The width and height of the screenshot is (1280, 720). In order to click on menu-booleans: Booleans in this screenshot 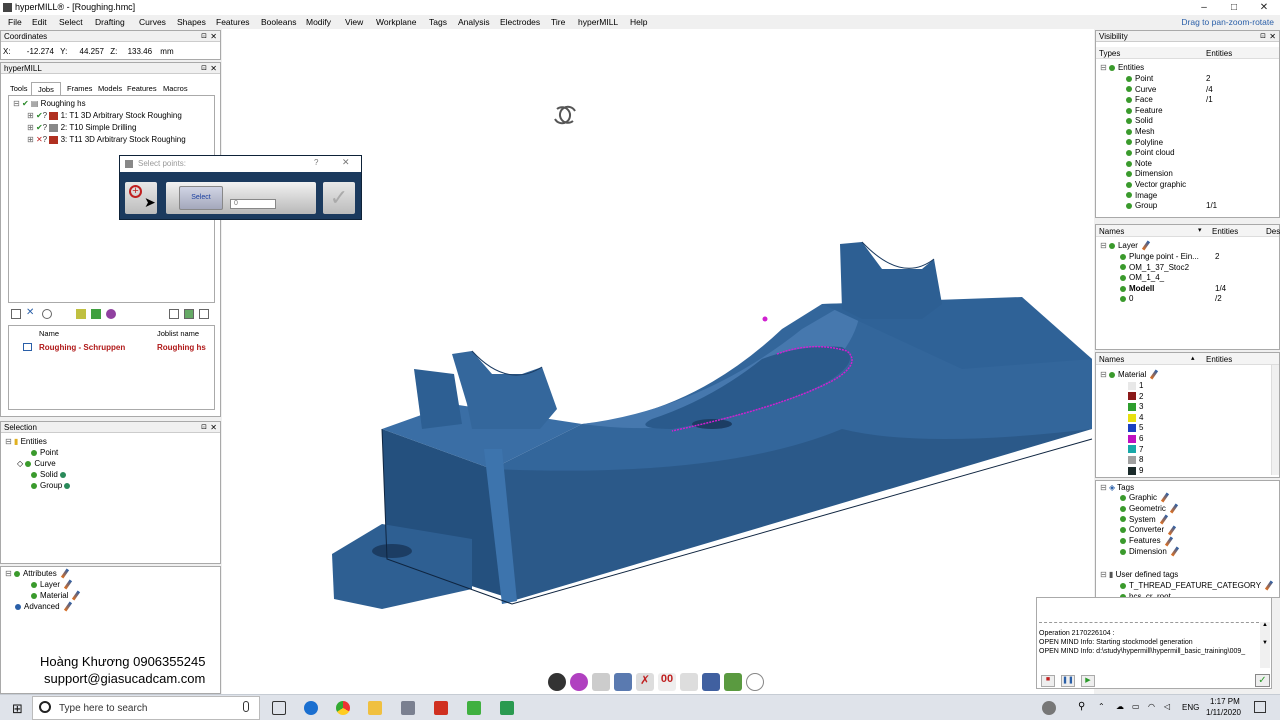, I will do `click(278, 22)`.